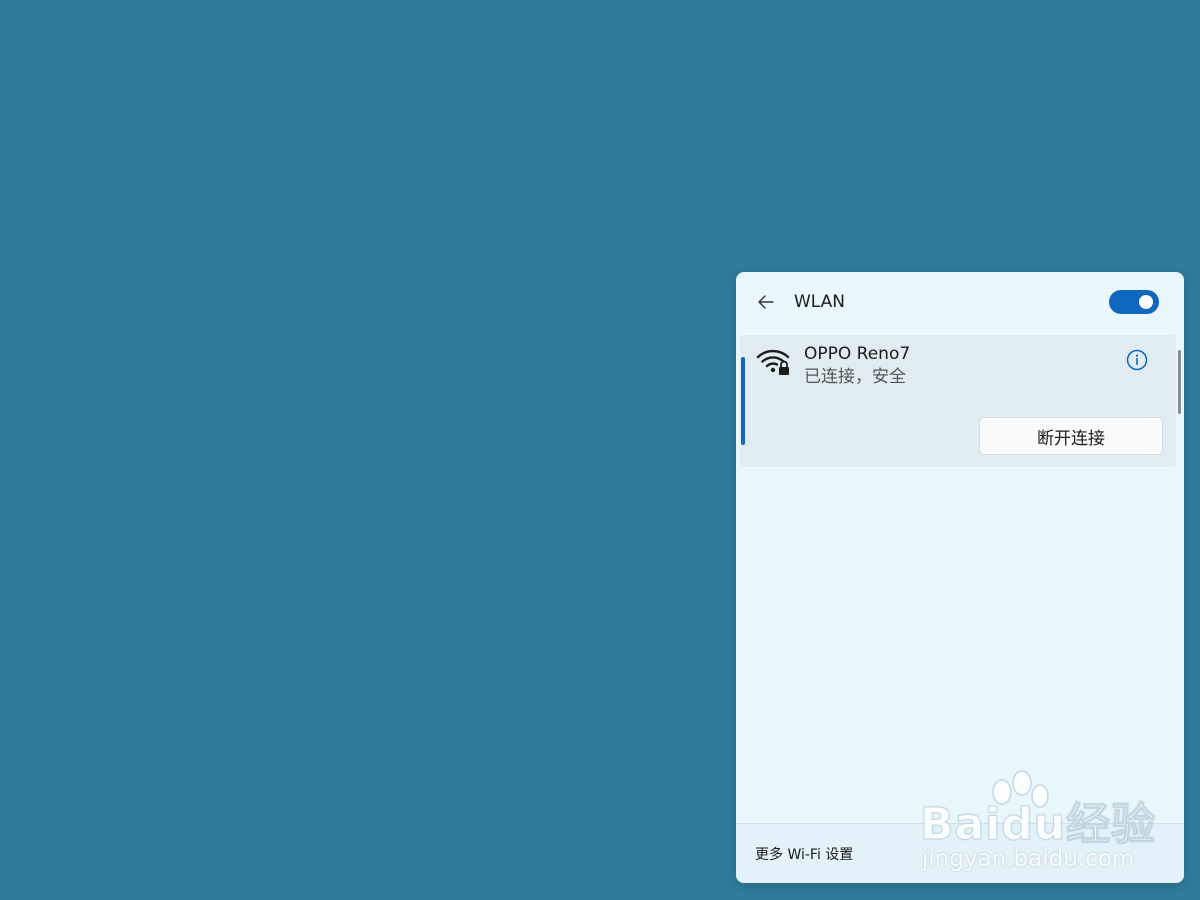 This screenshot has height=900, width=1200. What do you see at coordinates (1179, 382) in the screenshot?
I see `scrollbar` at bounding box center [1179, 382].